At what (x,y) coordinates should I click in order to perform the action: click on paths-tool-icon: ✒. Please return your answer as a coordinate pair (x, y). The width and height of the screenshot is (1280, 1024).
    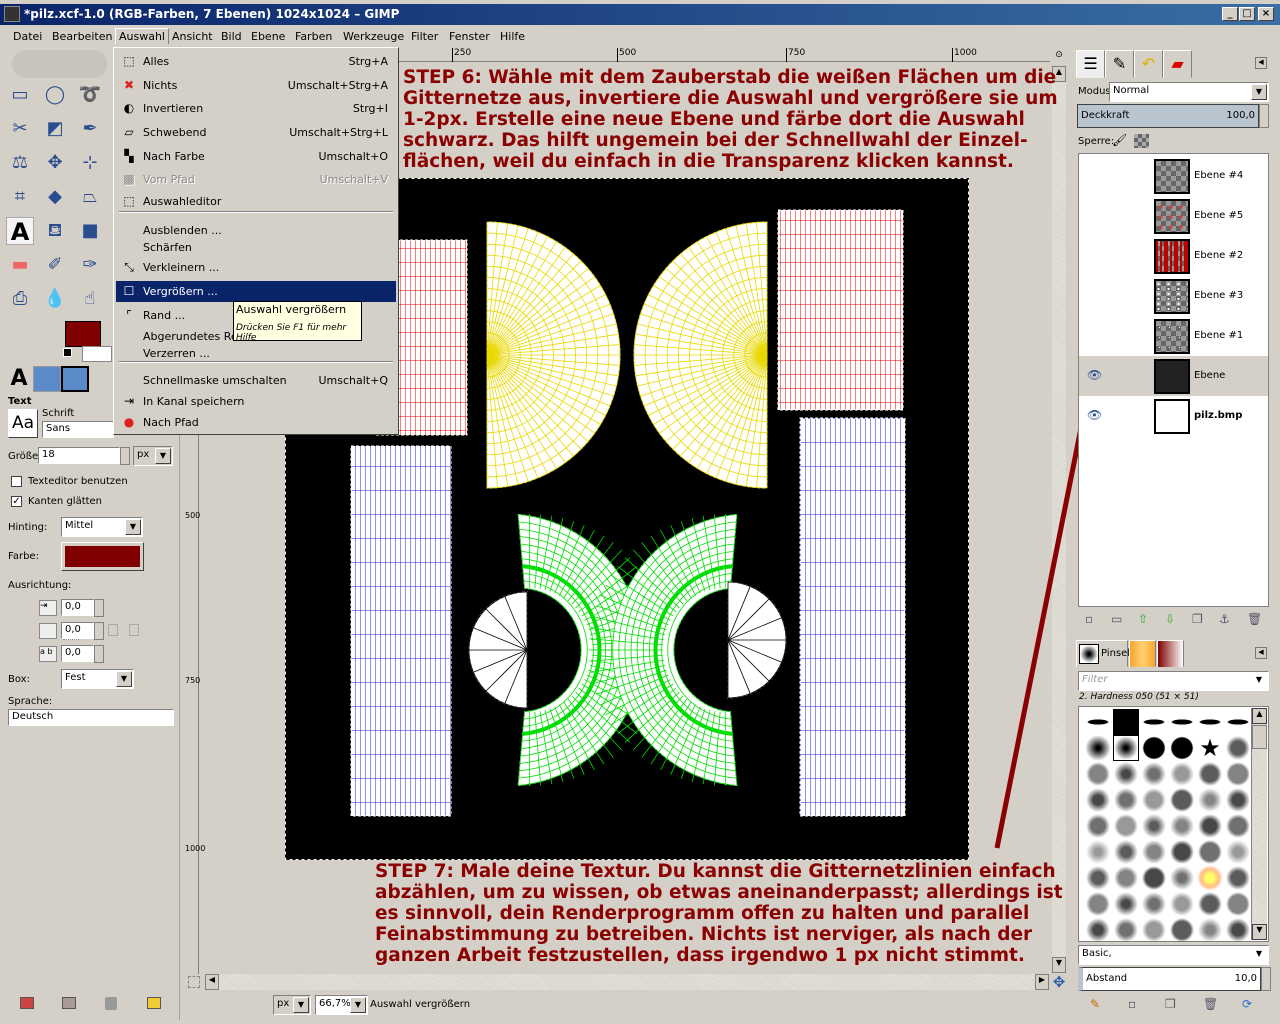
    Looking at the image, I should click on (90, 129).